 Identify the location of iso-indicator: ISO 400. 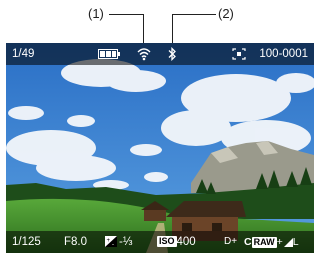
(176, 242).